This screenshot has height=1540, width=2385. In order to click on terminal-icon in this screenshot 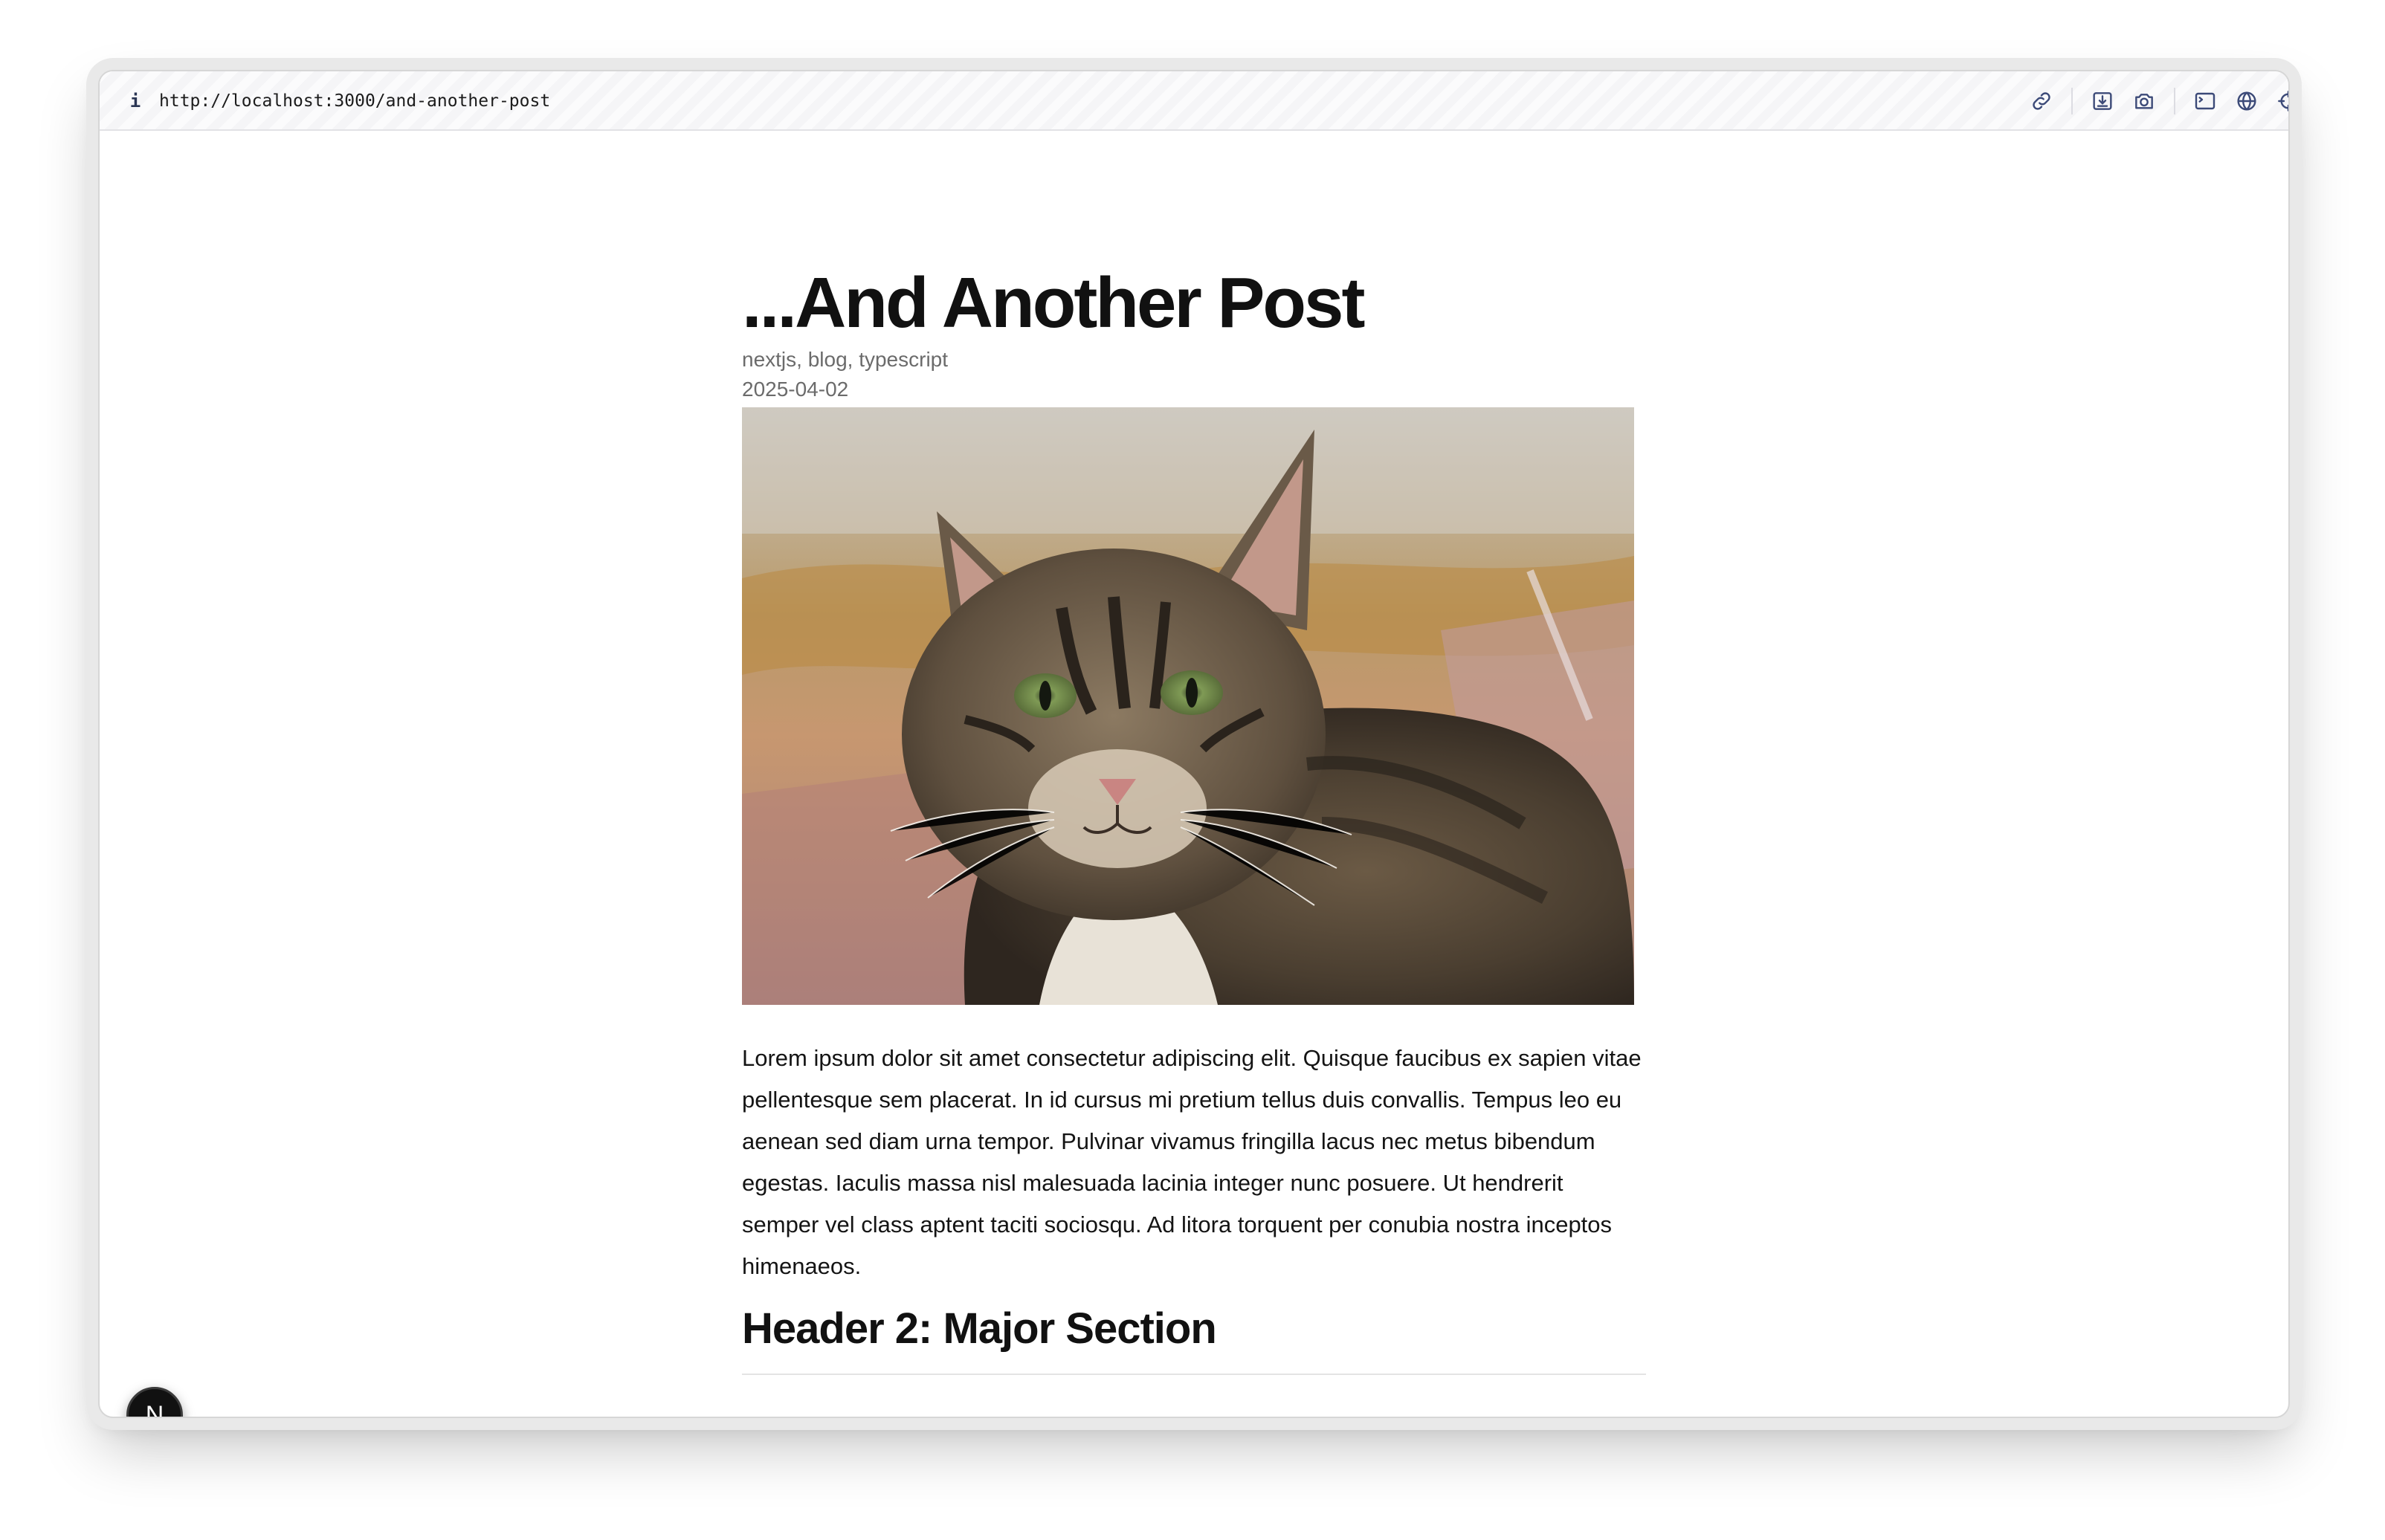, I will do `click(2205, 101)`.